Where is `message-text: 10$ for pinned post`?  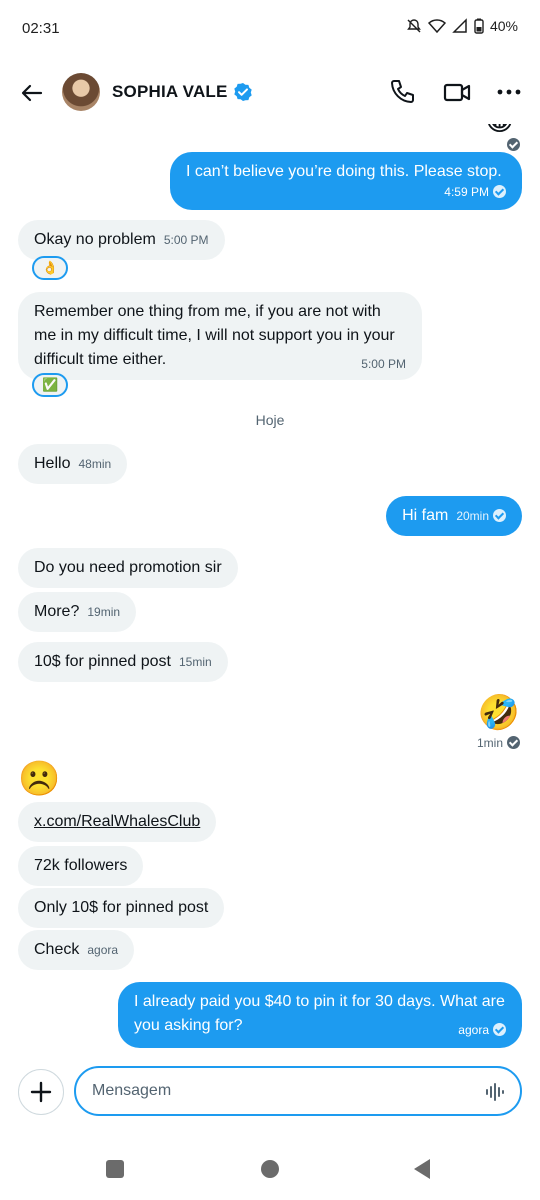 message-text: 10$ for pinned post is located at coordinates (102, 661).